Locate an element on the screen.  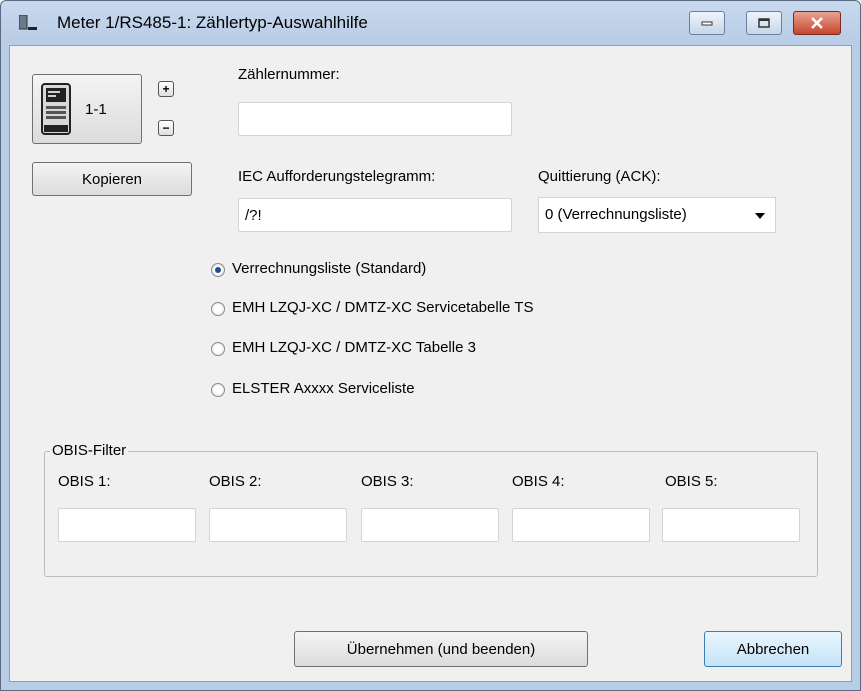
obis-filter-label: OBIS-Filter is located at coordinates (89, 450).